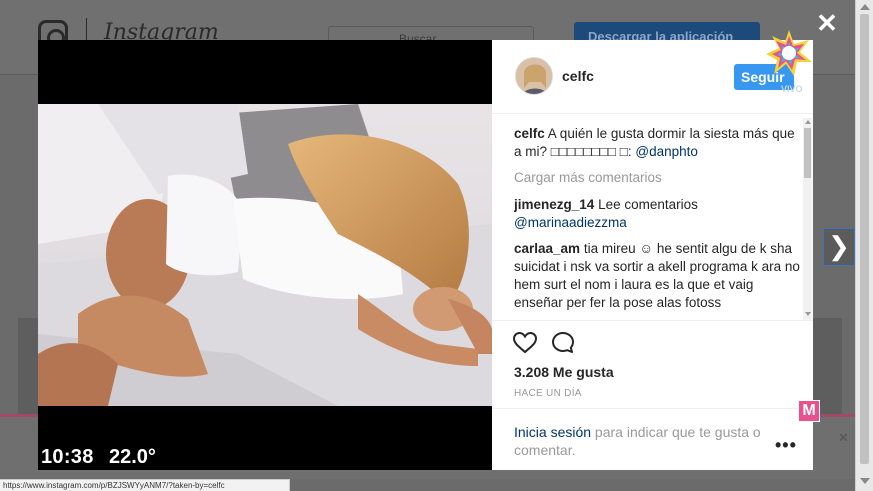 The image size is (873, 491). What do you see at coordinates (648, 204) in the screenshot?
I see `comment-text: Lee comentarios` at bounding box center [648, 204].